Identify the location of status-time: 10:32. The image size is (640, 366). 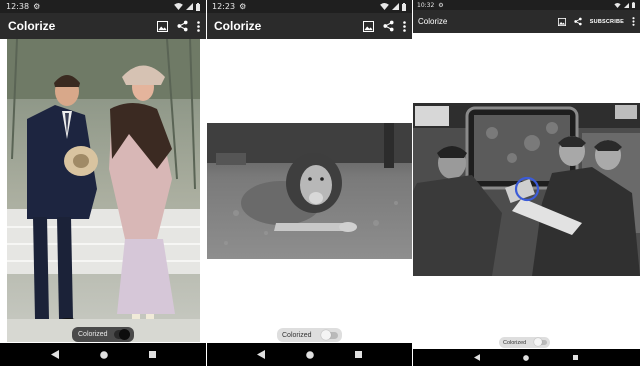
(426, 5).